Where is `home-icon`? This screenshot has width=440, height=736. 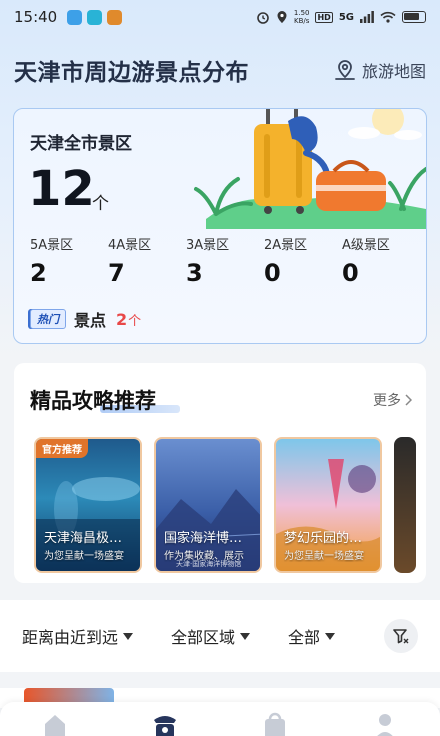
home-icon is located at coordinates (55, 725).